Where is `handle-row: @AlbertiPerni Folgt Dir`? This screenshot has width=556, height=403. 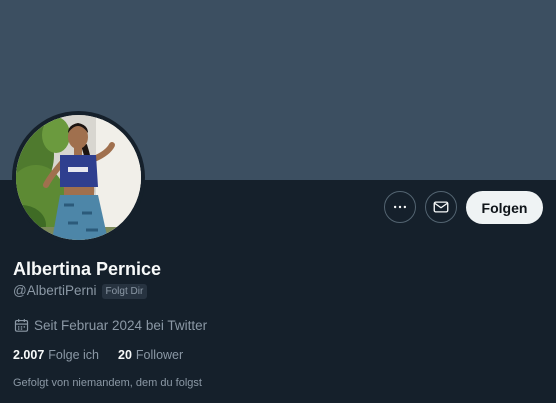 handle-row: @AlbertiPerni Folgt Dir is located at coordinates (80, 291).